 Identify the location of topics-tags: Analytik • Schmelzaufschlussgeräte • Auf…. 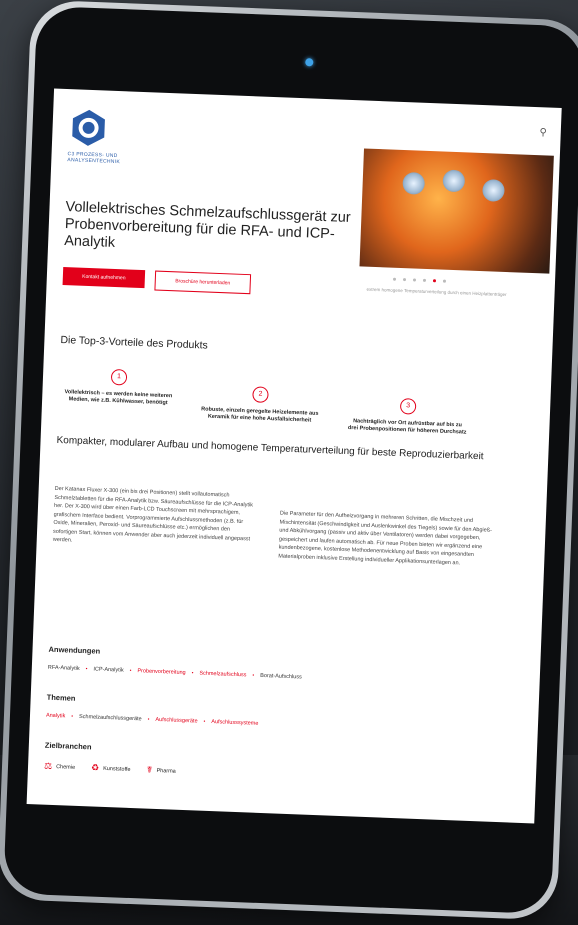
(152, 720).